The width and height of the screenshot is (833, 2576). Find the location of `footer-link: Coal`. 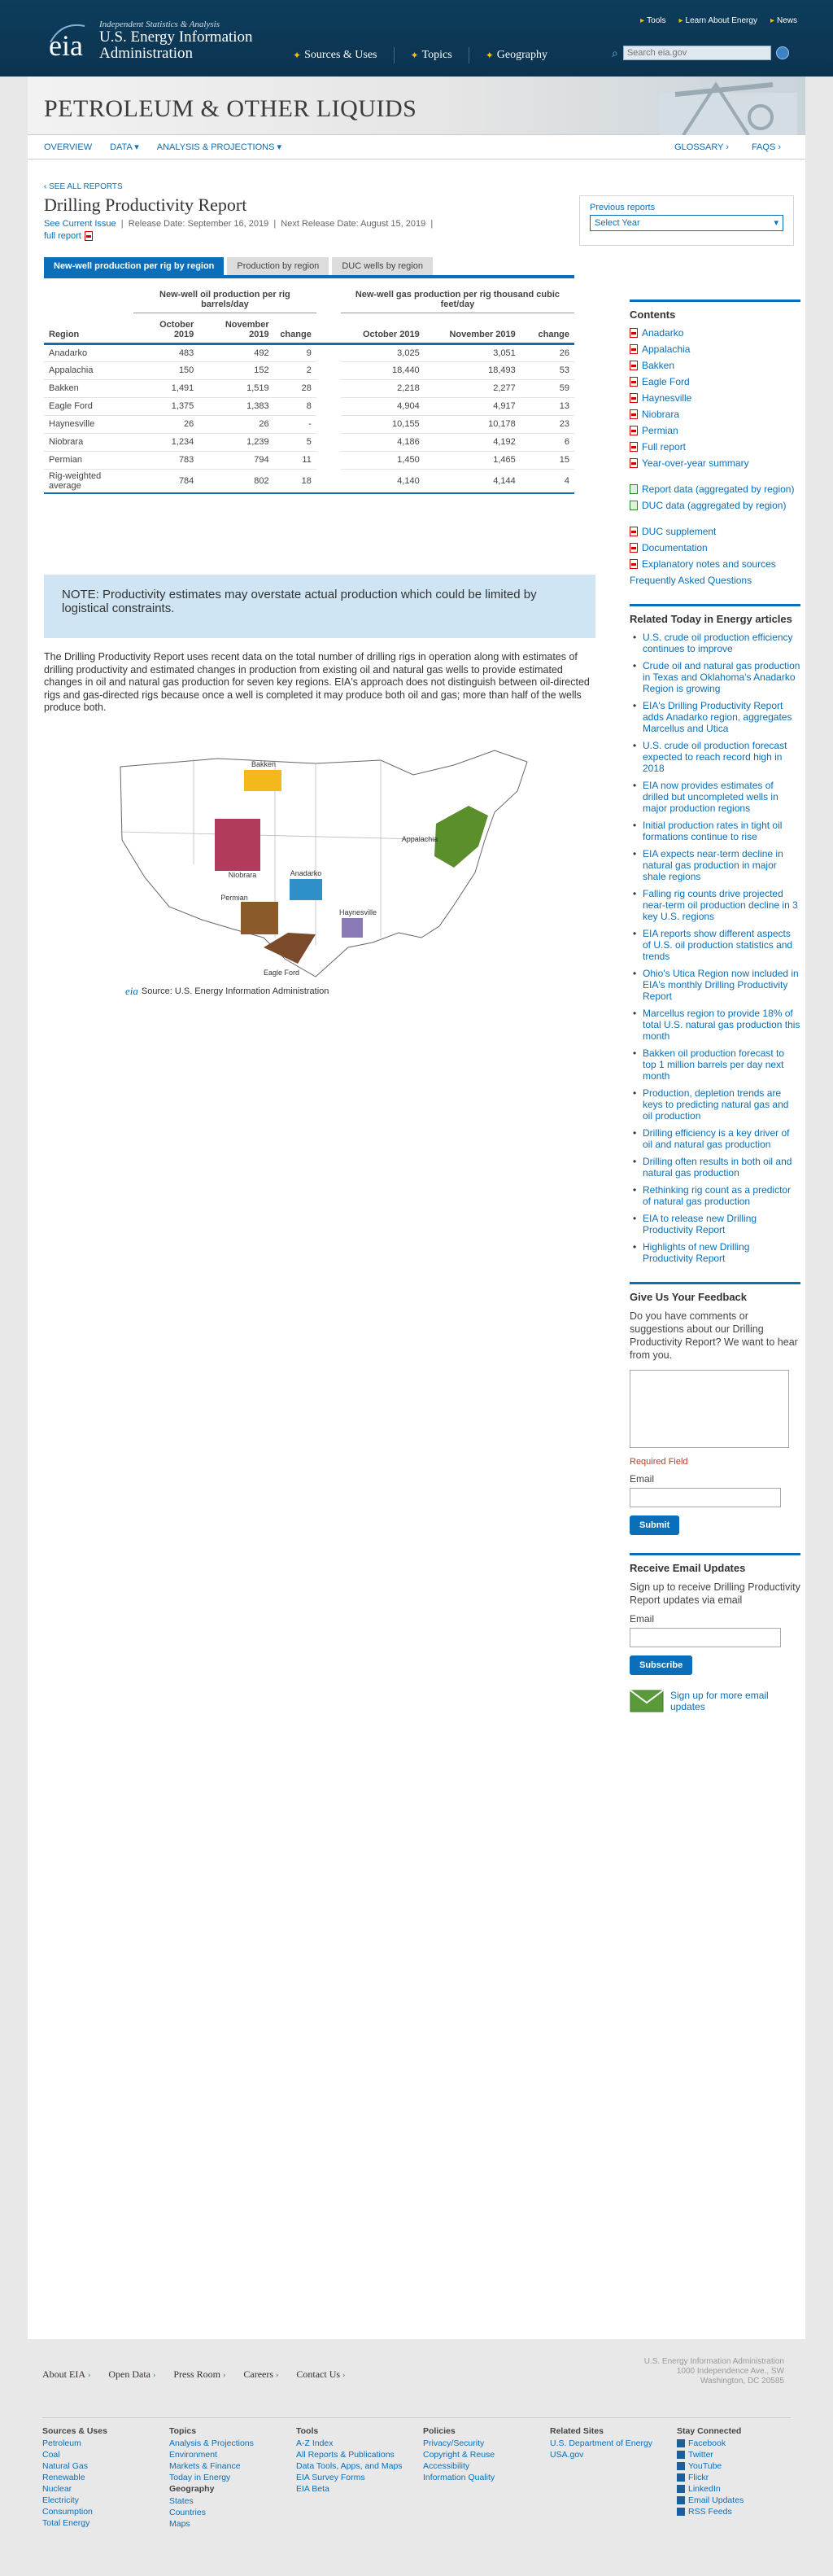

footer-link: Coal is located at coordinates (105, 2454).